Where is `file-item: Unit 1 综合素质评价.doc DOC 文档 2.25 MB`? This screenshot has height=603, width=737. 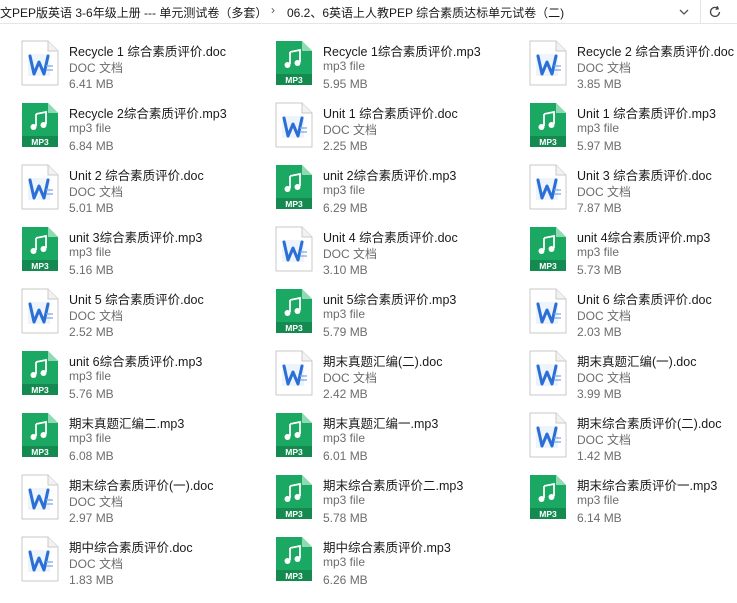
file-item: Unit 1 综合素质评价.doc DOC 文档 2.25 MB is located at coordinates (399, 133).